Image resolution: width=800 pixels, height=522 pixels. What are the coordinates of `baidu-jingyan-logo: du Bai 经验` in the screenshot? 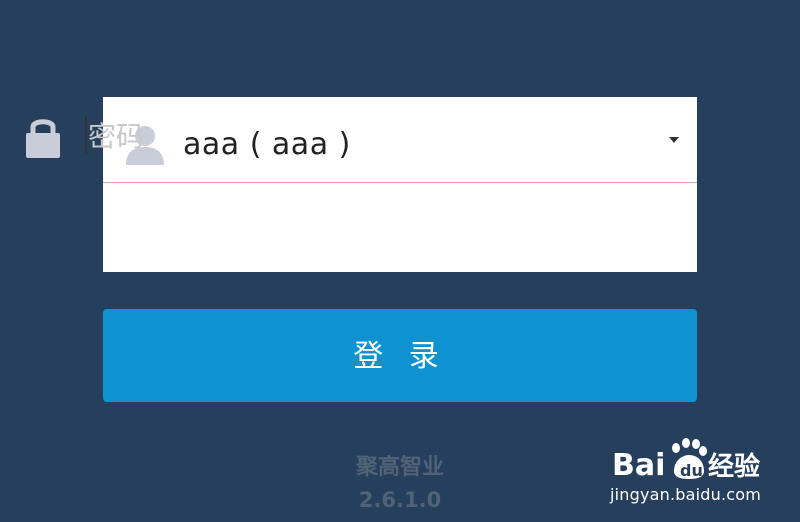 It's located at (686, 460).